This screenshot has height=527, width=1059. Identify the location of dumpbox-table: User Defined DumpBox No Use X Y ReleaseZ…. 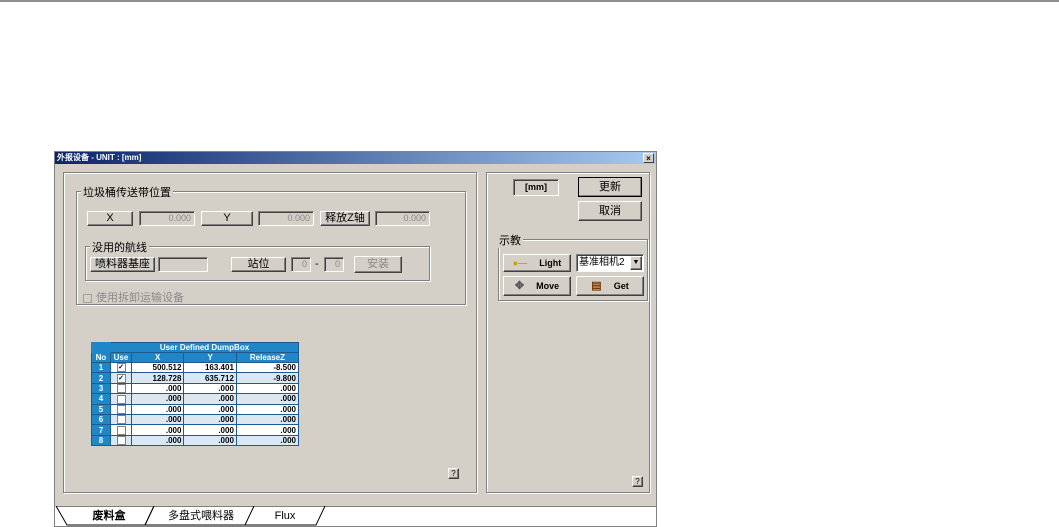
(195, 394).